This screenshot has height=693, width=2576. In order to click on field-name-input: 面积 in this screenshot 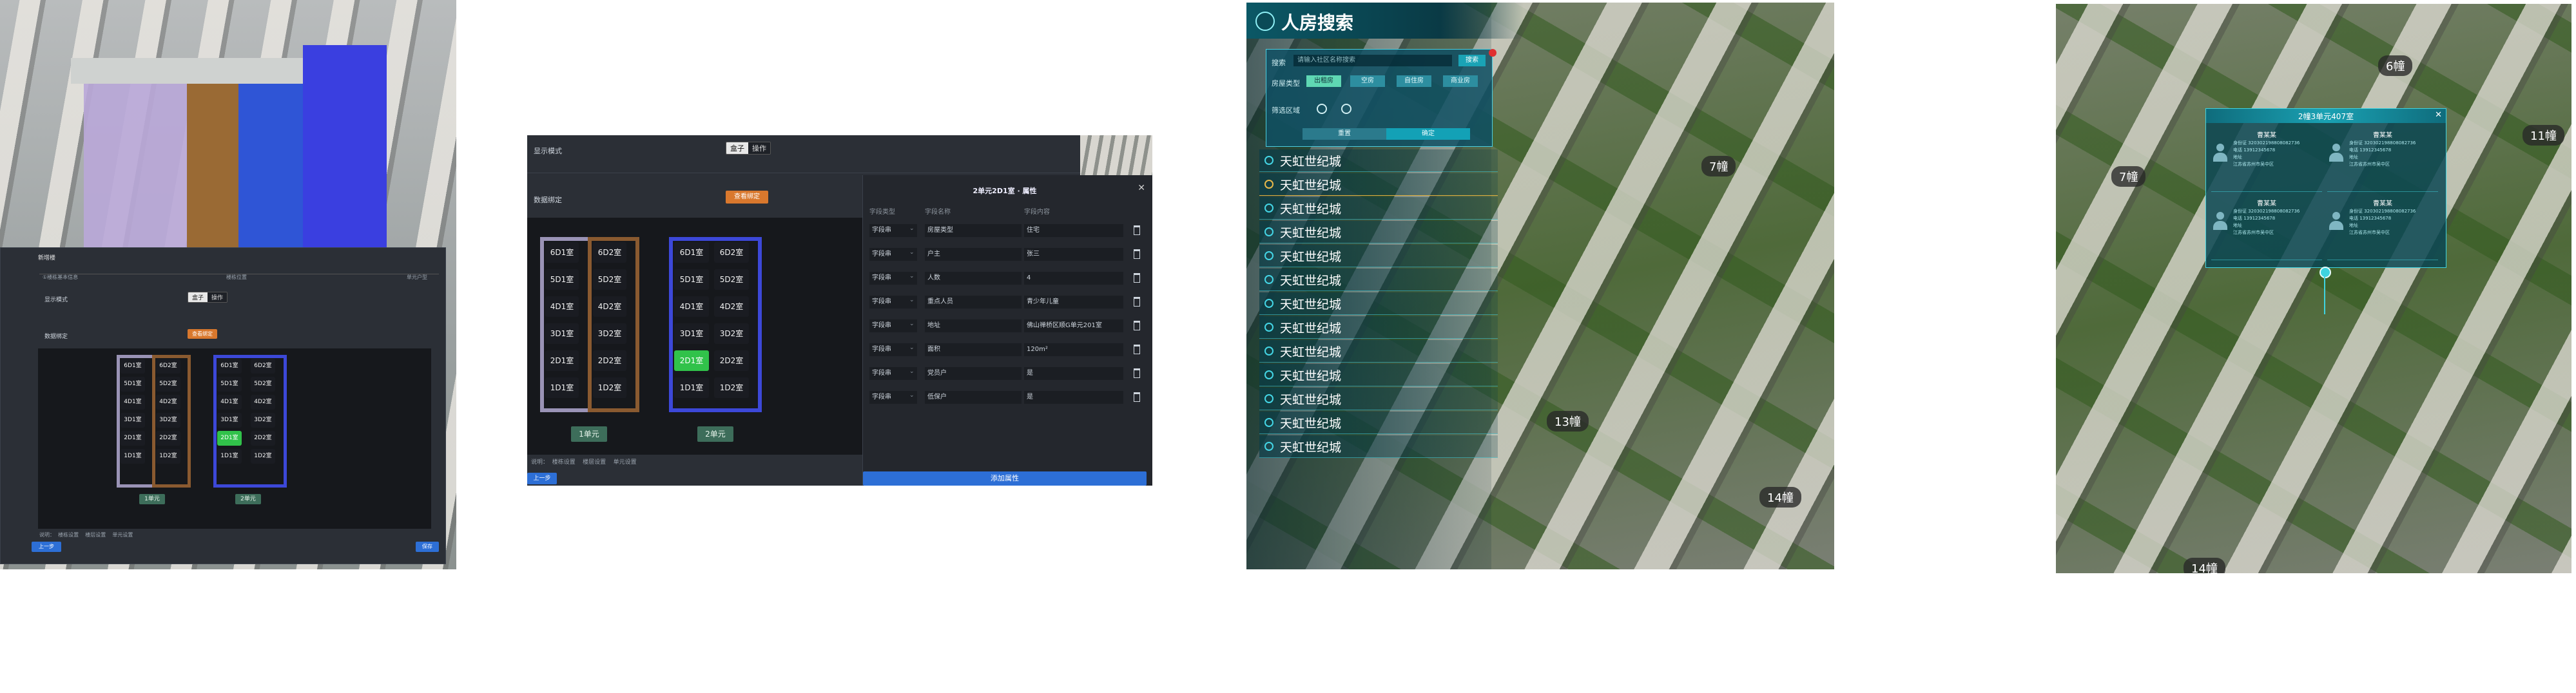, I will do `click(973, 349)`.